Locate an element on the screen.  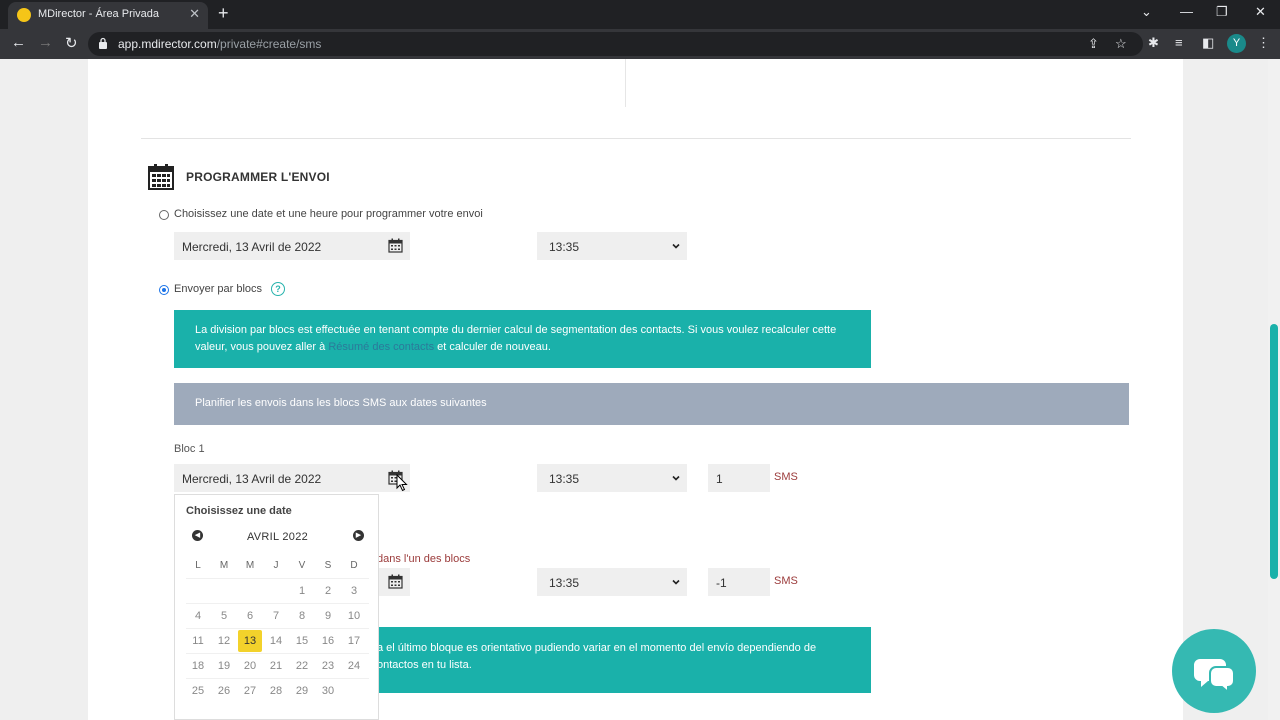
datepicker-day: 28 is located at coordinates (276, 691).